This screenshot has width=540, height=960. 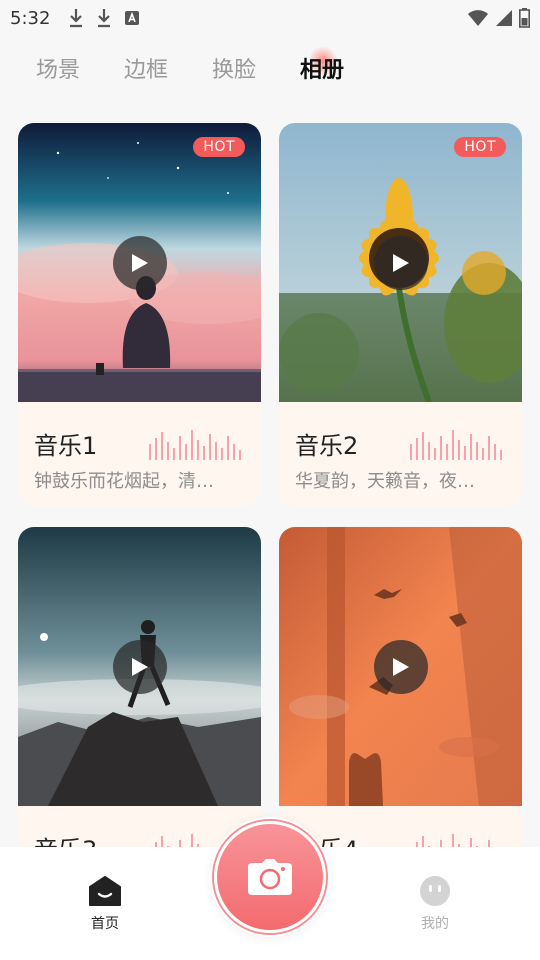 What do you see at coordinates (322, 65) in the screenshot?
I see `tab-album: 相册` at bounding box center [322, 65].